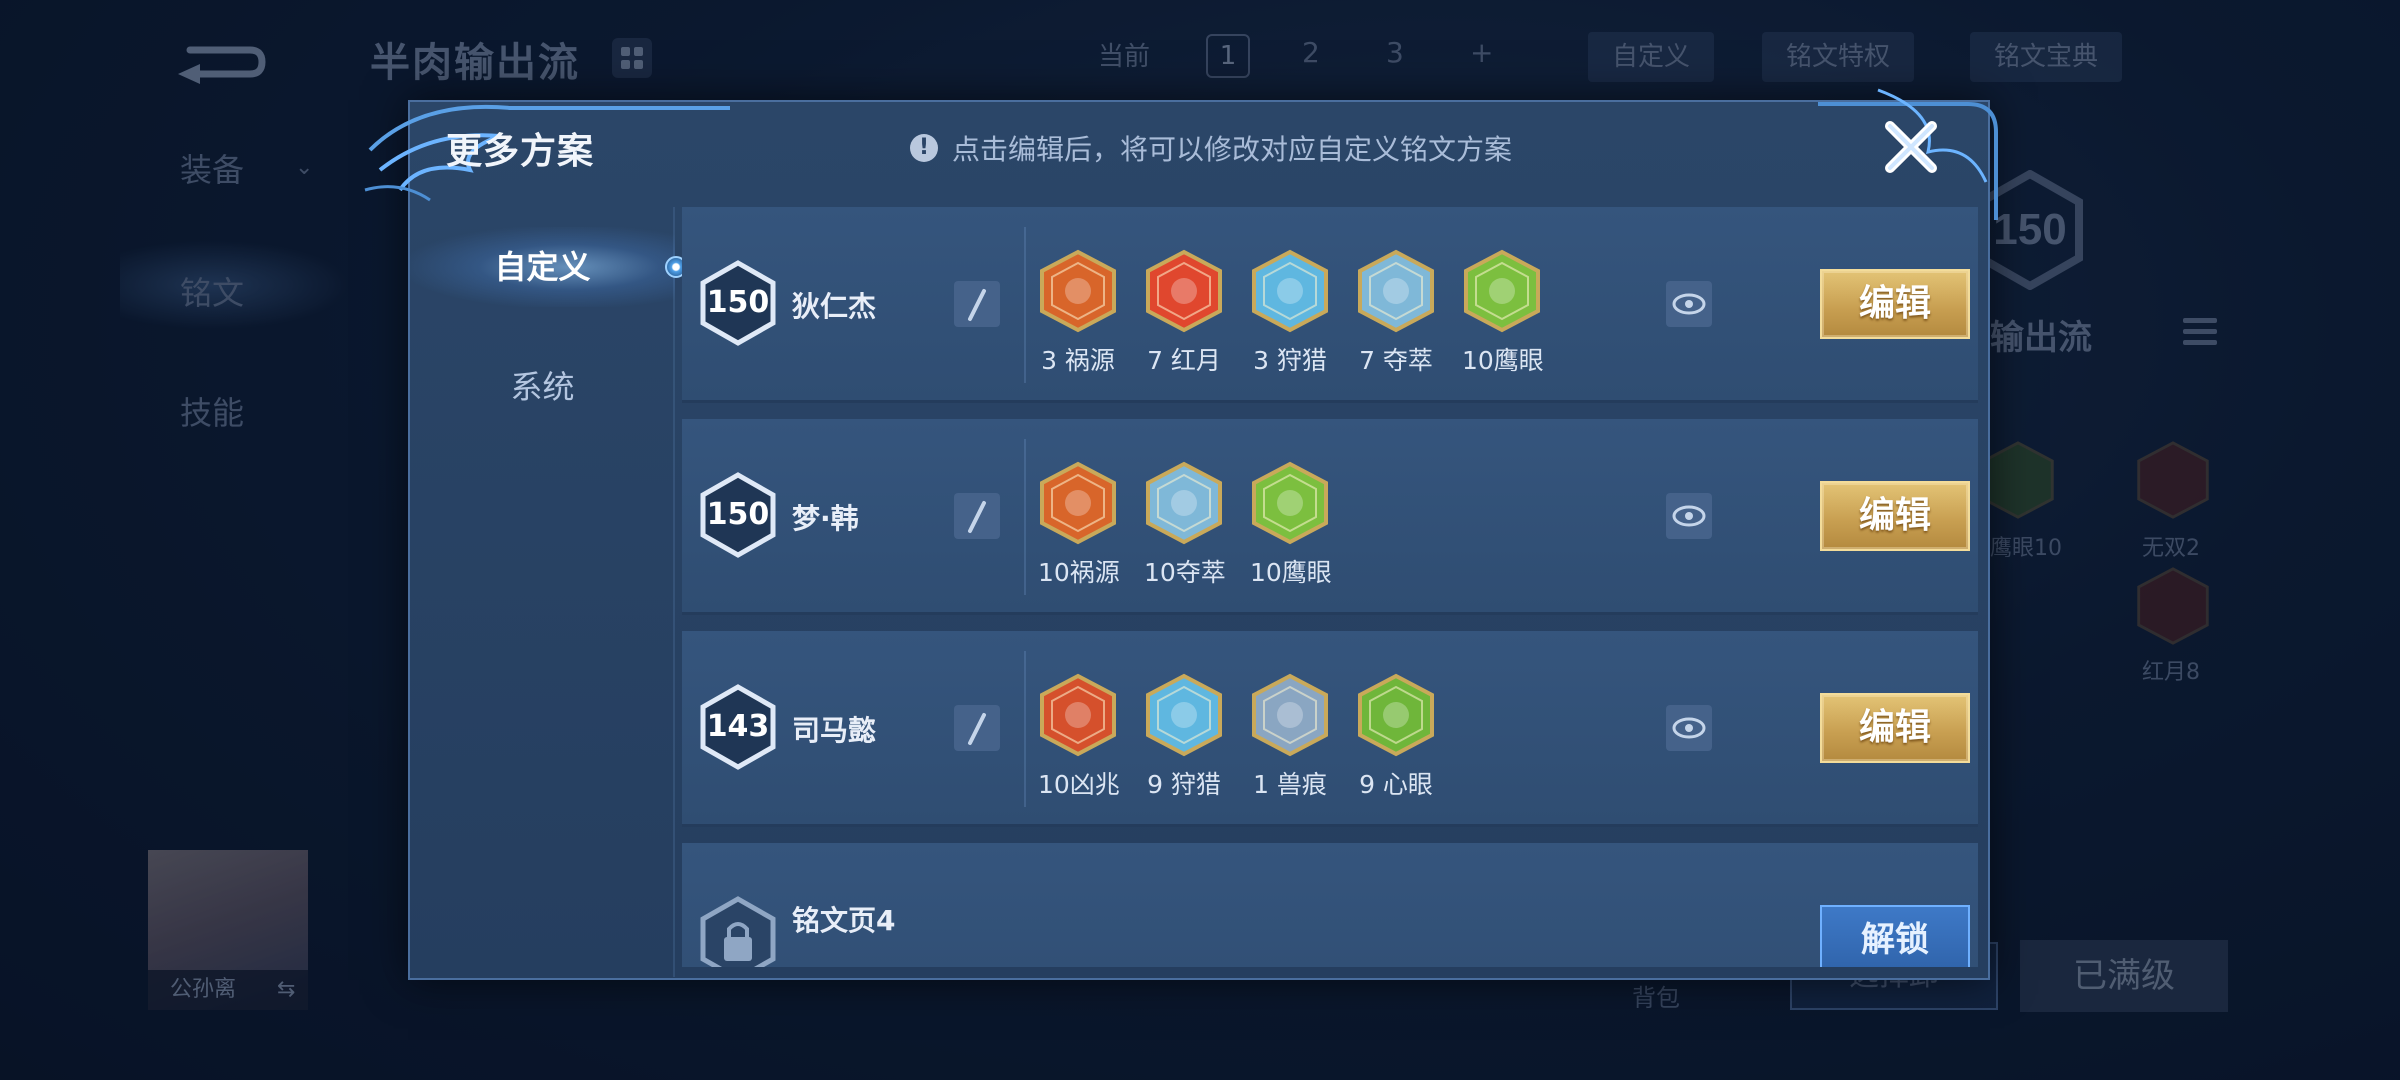 This screenshot has width=2400, height=1080. Describe the element at coordinates (2041, 338) in the screenshot. I see `right-scheme-title: 输出流` at that location.